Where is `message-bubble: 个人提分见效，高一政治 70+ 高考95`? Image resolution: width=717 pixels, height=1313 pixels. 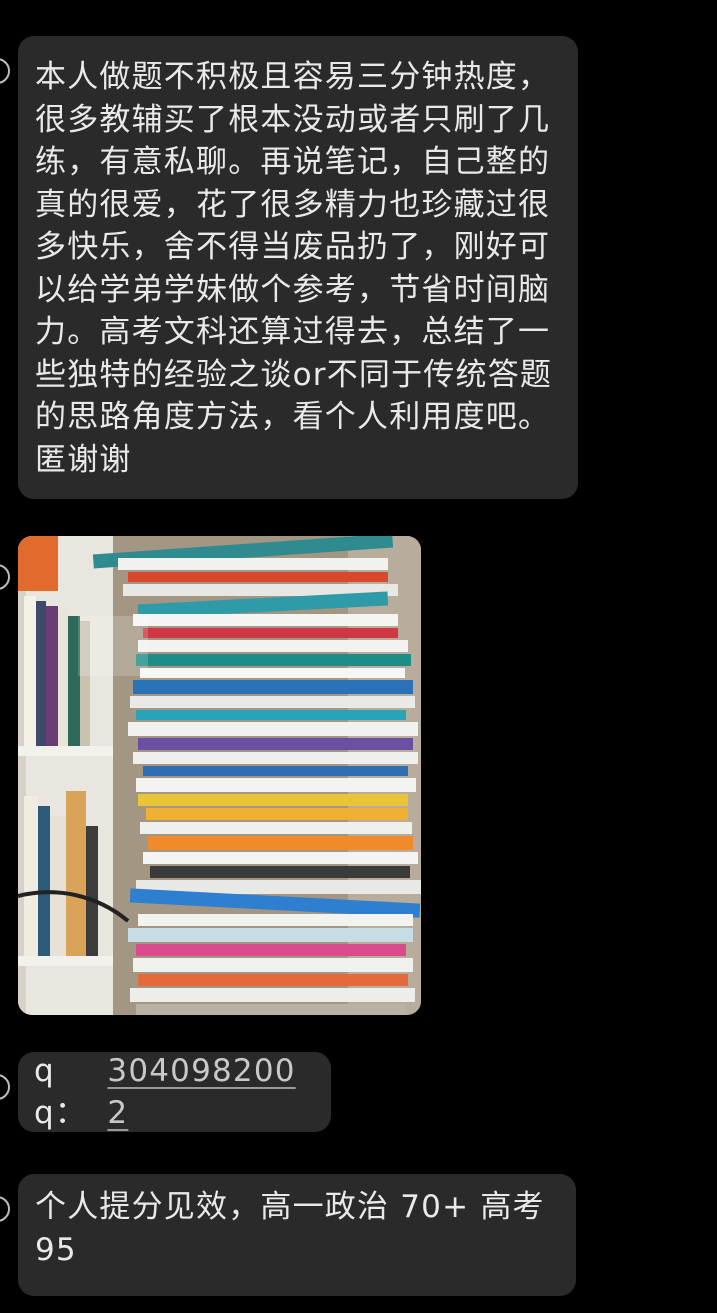 message-bubble: 个人提分见效，高一政治 70+ 高考95 is located at coordinates (297, 1235).